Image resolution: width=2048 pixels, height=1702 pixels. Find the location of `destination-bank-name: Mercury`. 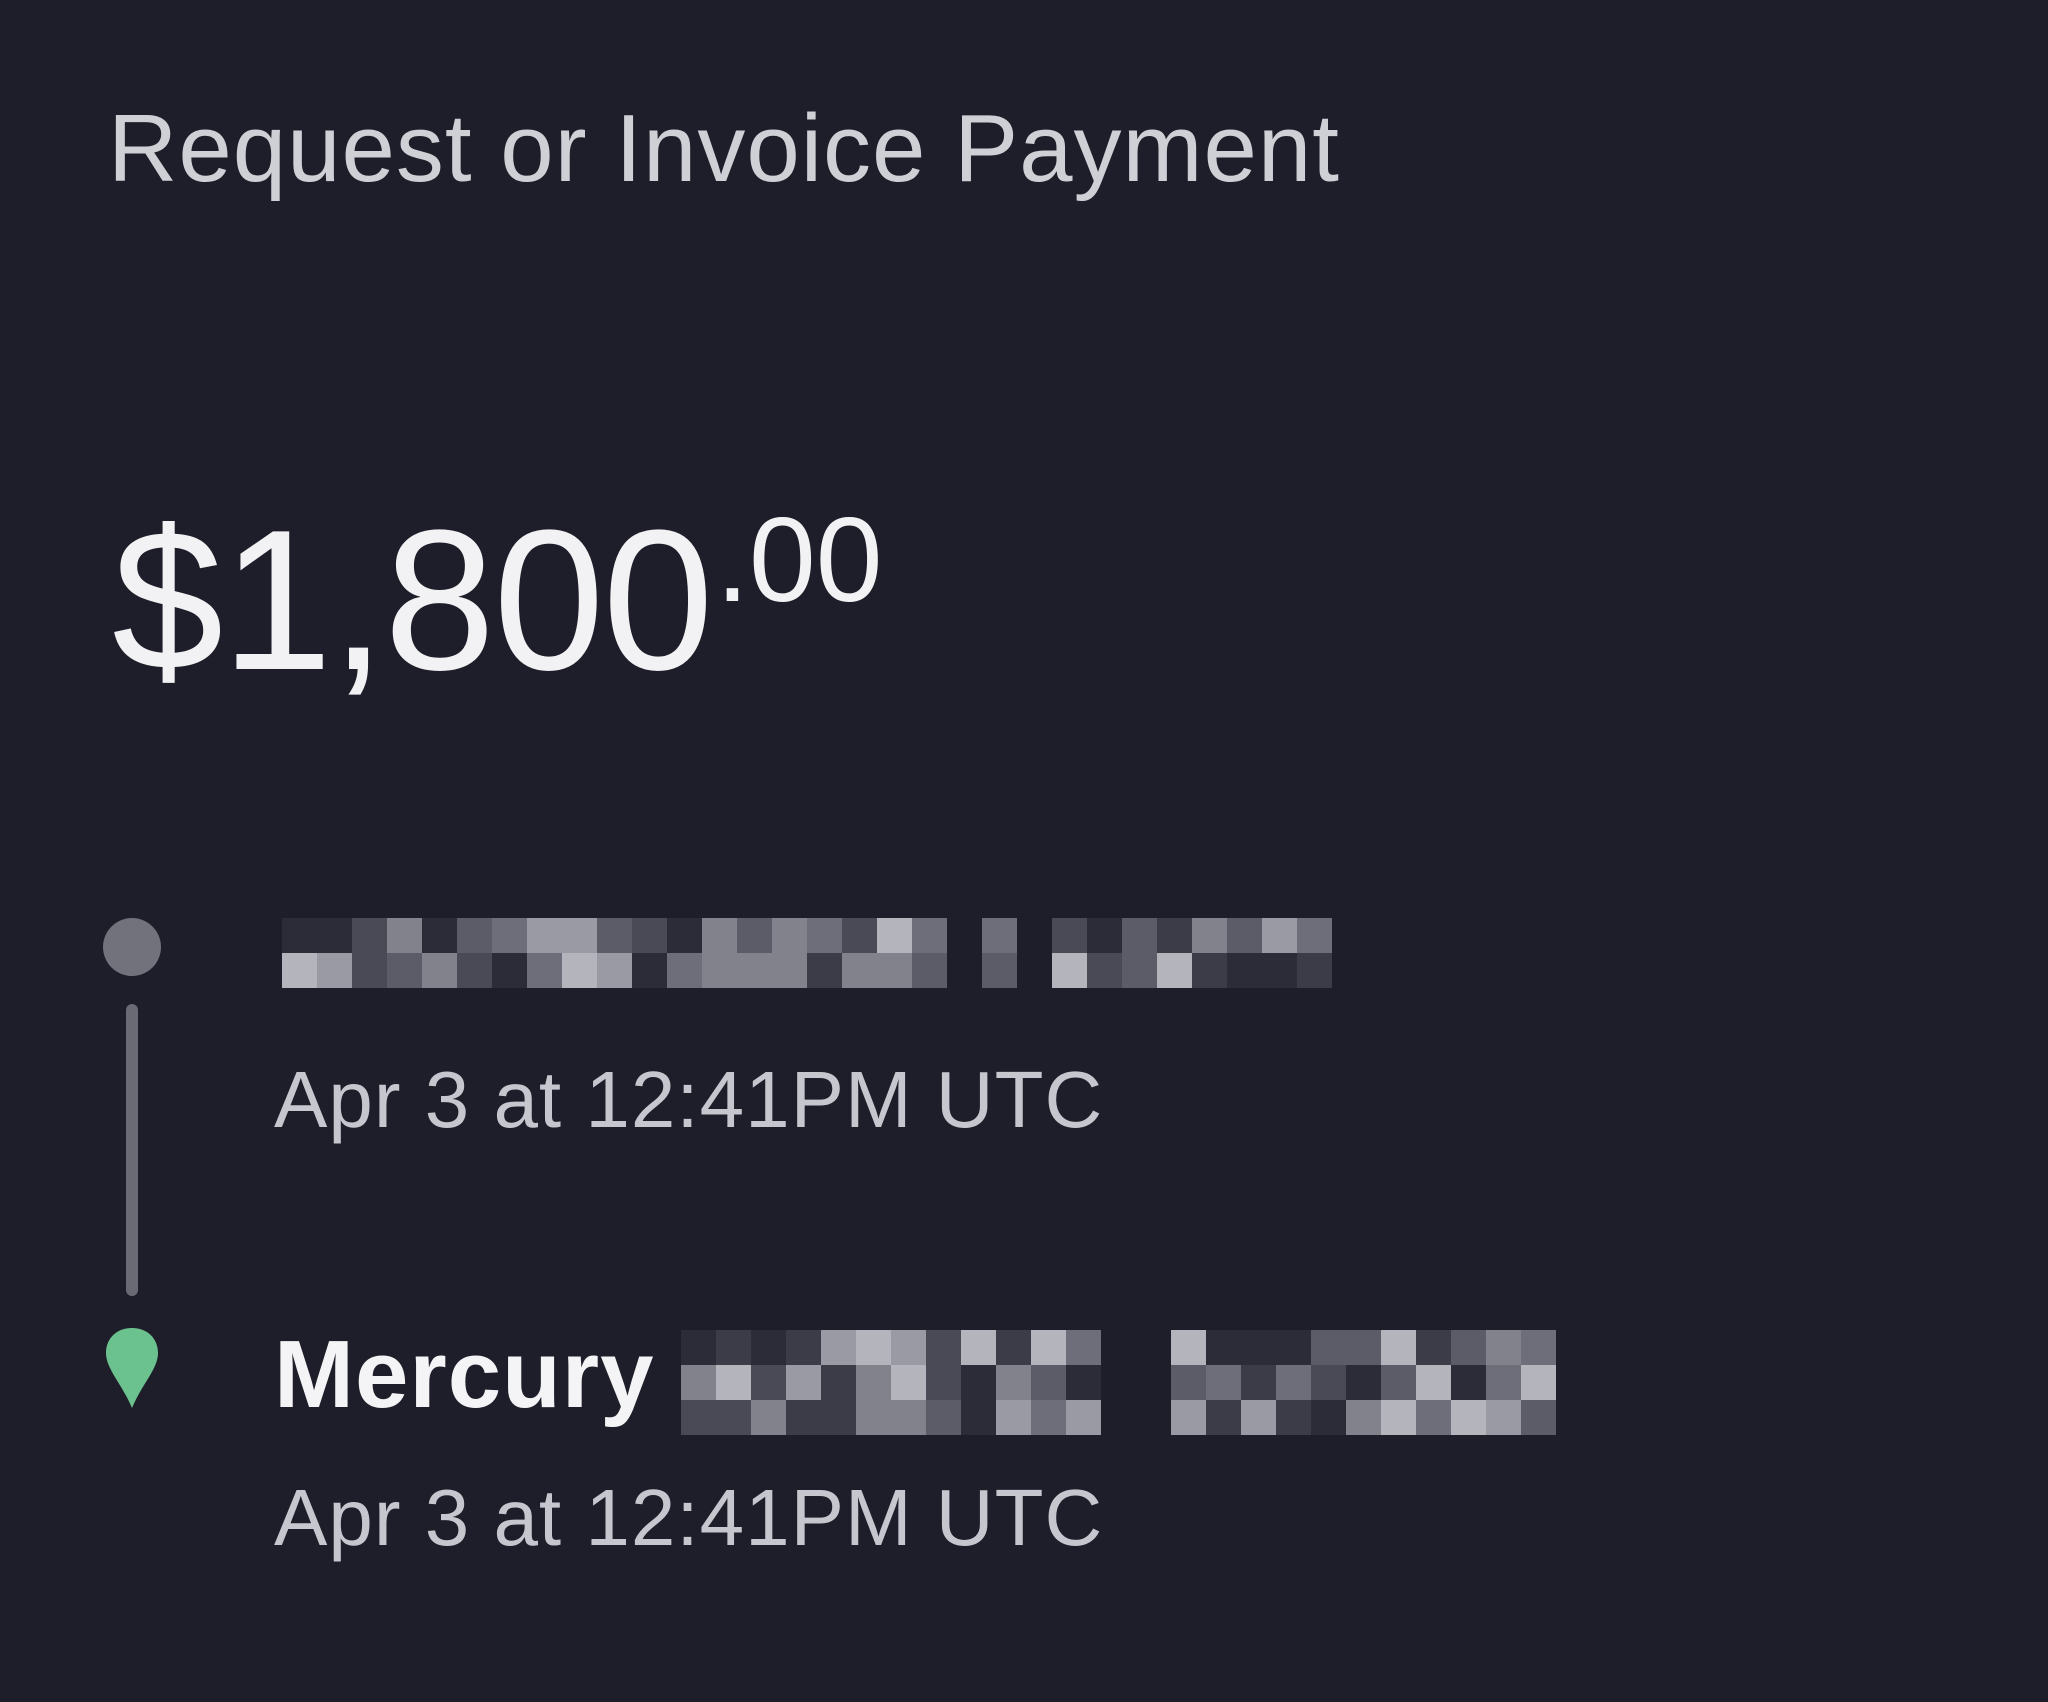

destination-bank-name: Mercury is located at coordinates (464, 1374).